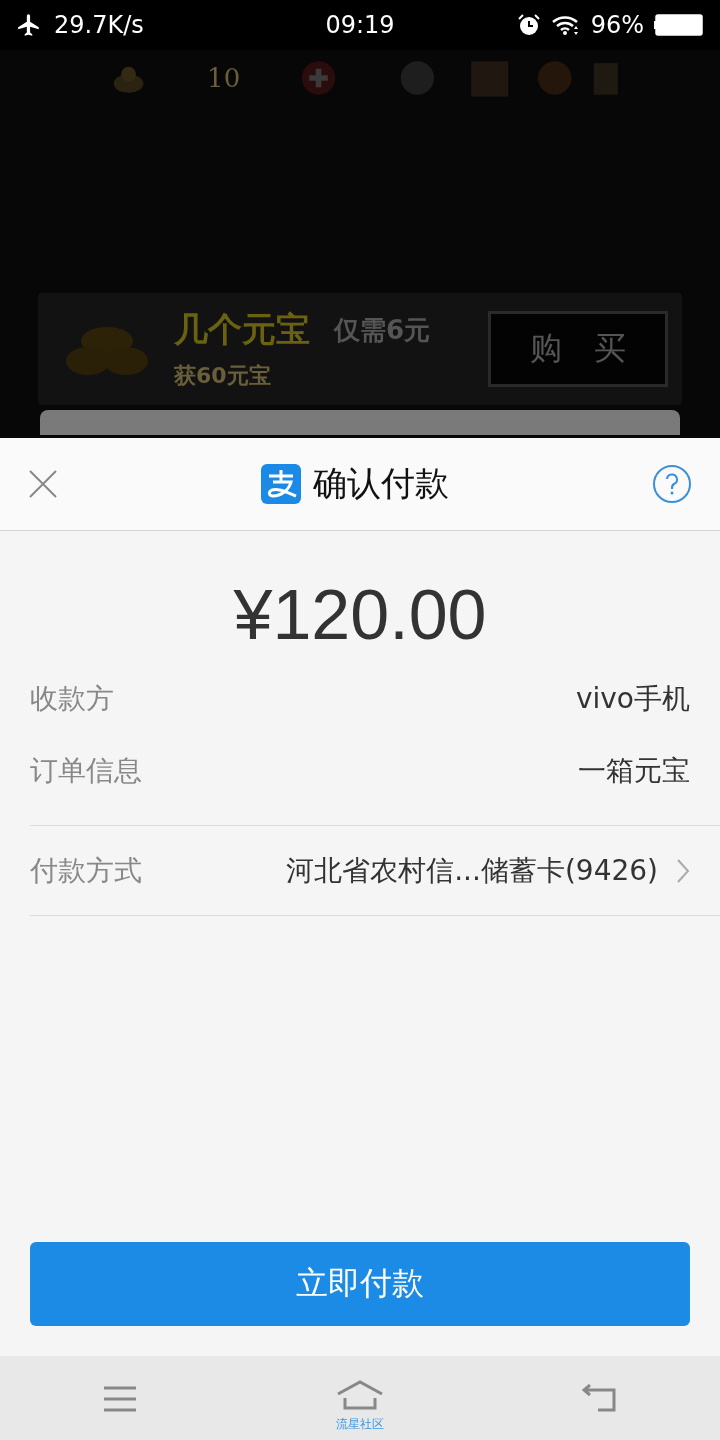 This screenshot has height=1440, width=720. Describe the element at coordinates (360, 615) in the screenshot. I see `payment-amount: ¥120.00` at that location.